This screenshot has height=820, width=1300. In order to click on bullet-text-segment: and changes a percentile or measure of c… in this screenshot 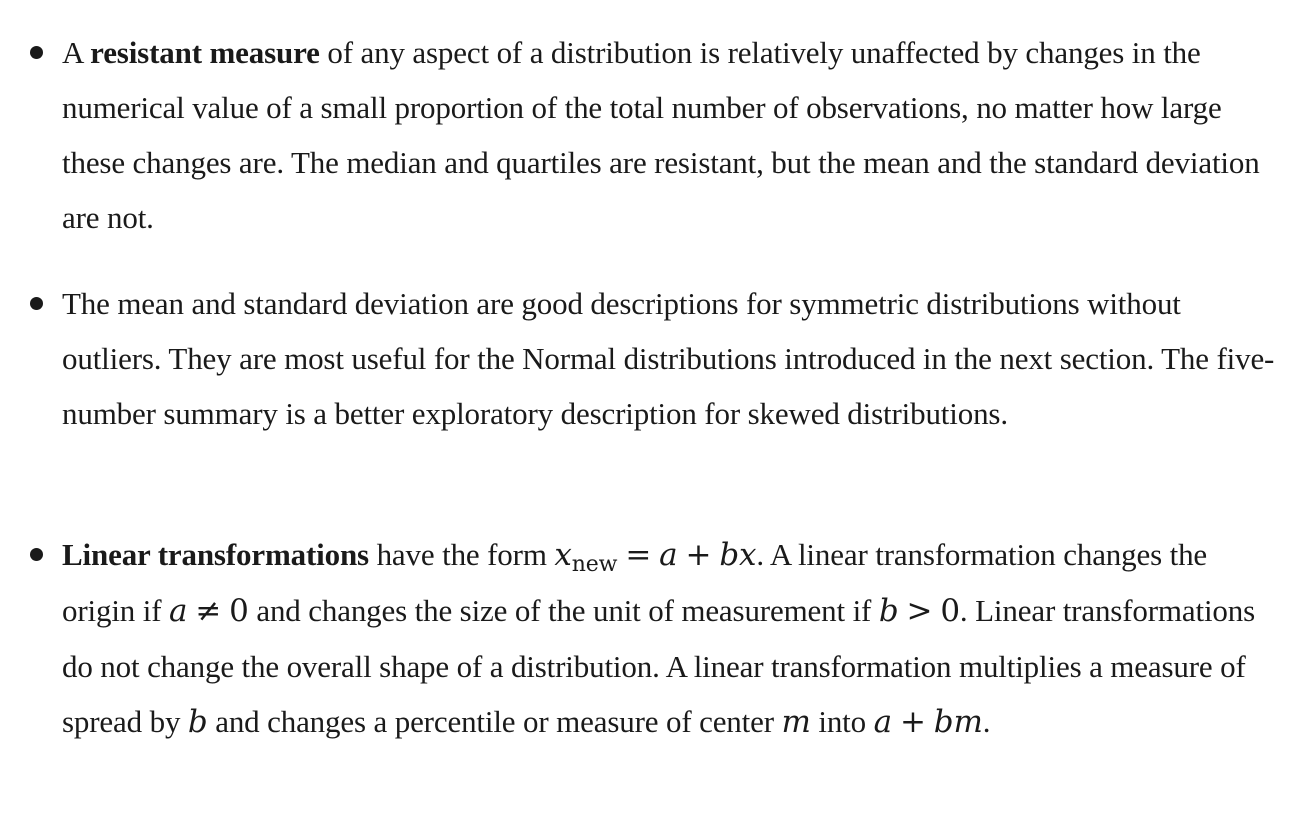, I will do `click(494, 721)`.